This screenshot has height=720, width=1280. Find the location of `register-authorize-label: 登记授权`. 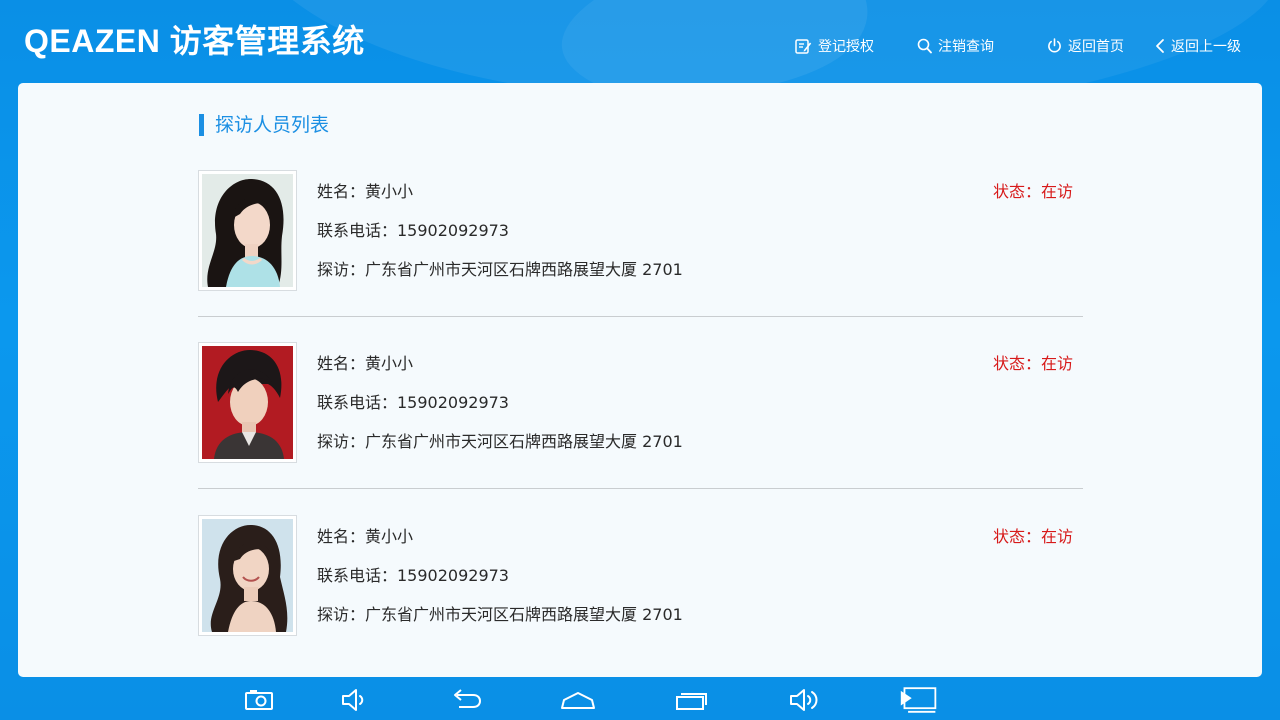

register-authorize-label: 登记授权 is located at coordinates (846, 47).